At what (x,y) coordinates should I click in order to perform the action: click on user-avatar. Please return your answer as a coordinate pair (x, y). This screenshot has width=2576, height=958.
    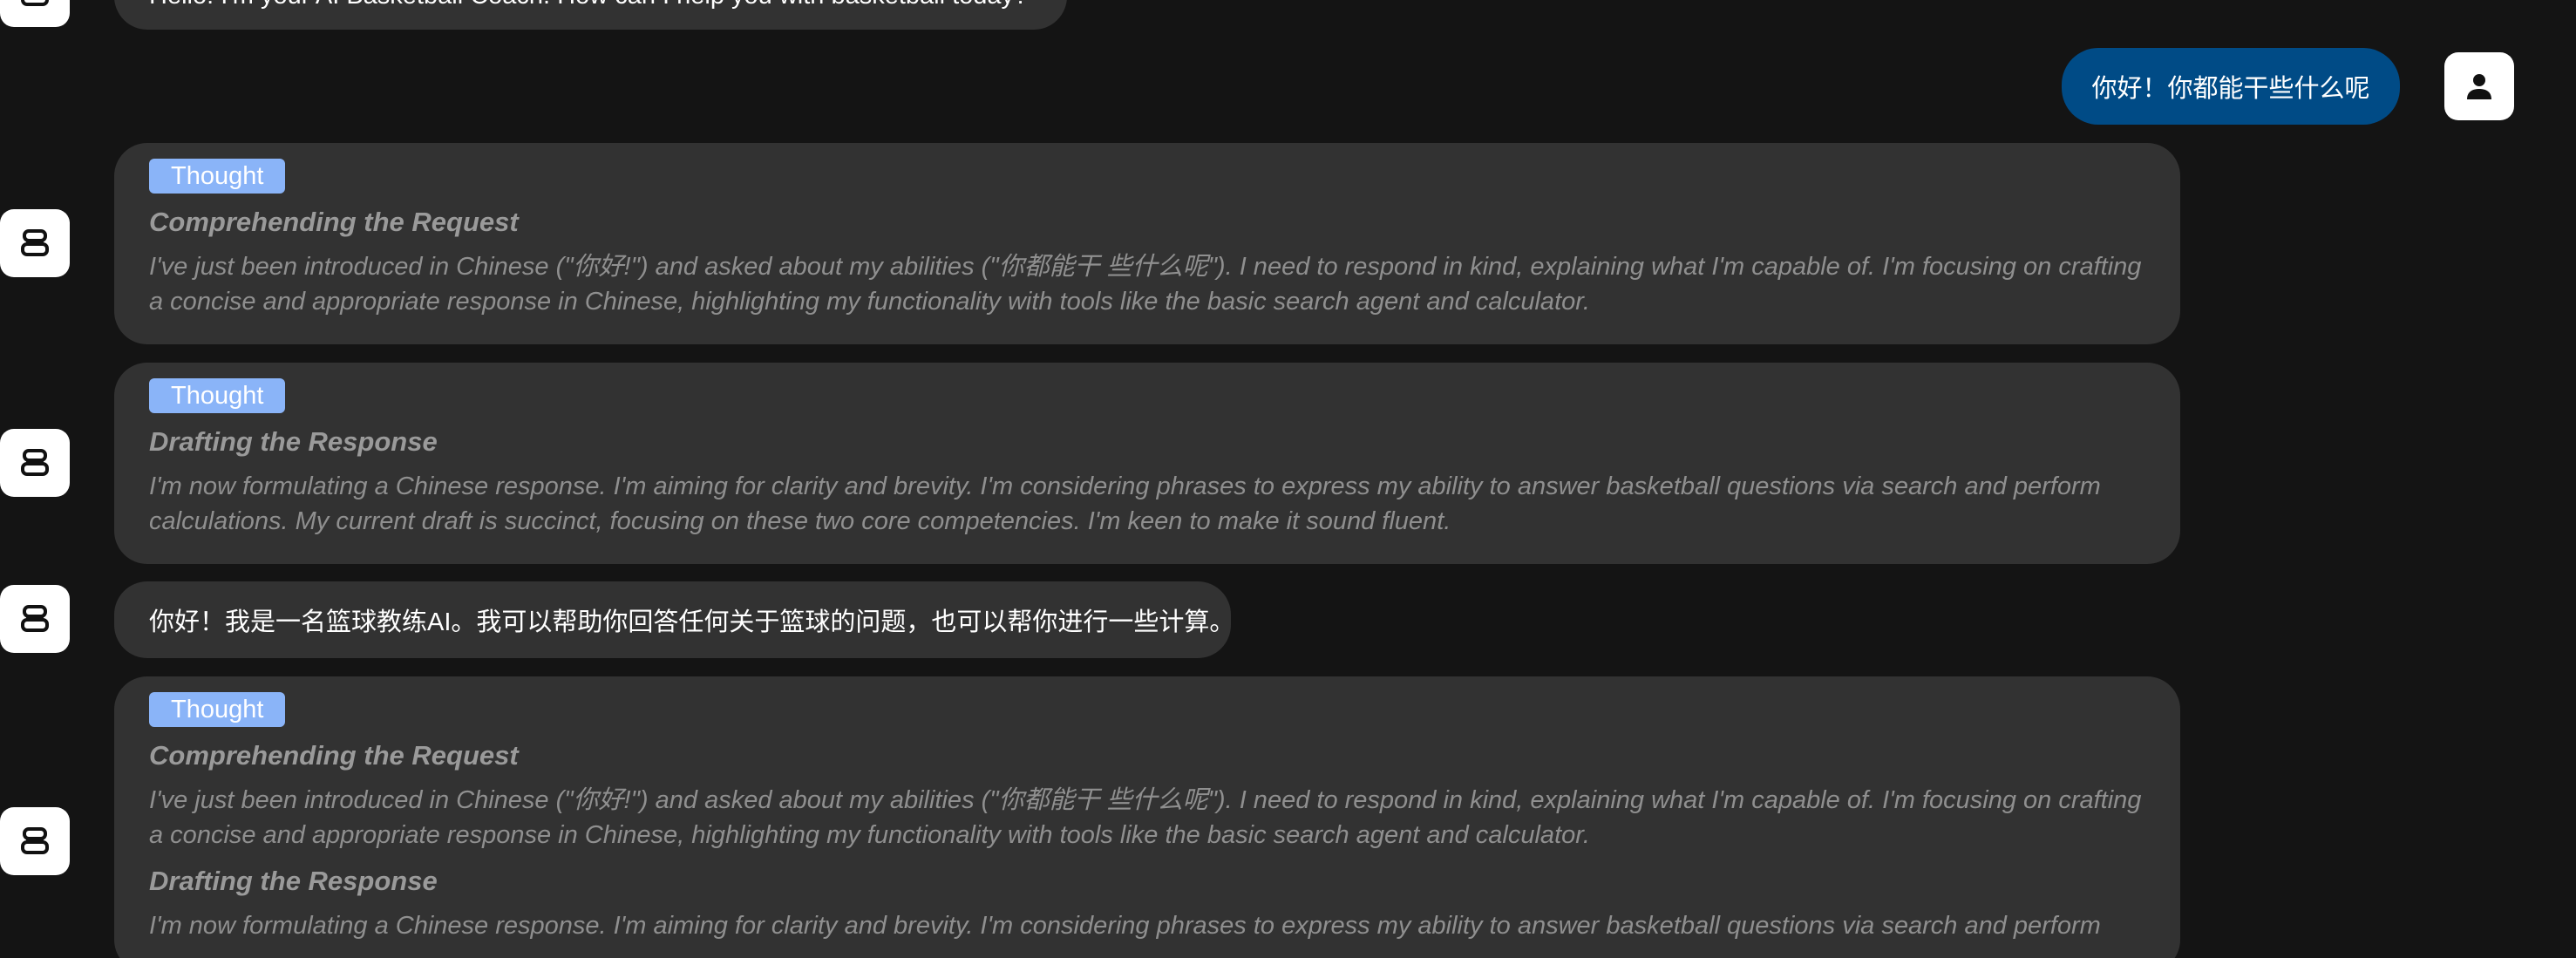
    Looking at the image, I should click on (2479, 86).